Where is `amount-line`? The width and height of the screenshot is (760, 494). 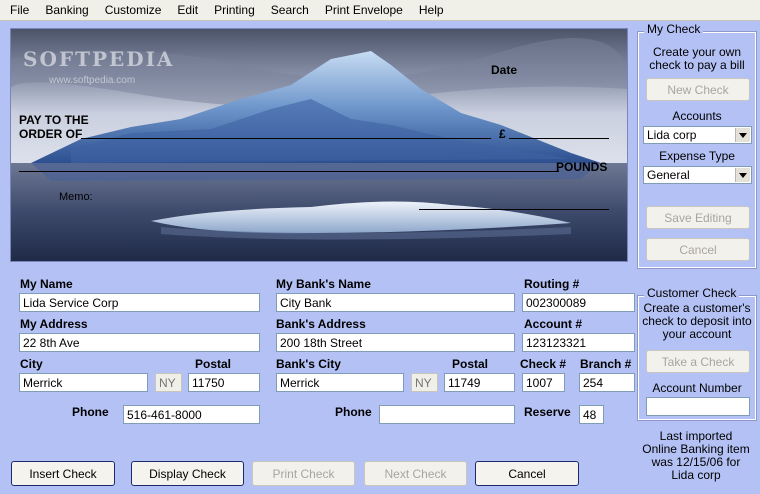 amount-line is located at coordinates (559, 138).